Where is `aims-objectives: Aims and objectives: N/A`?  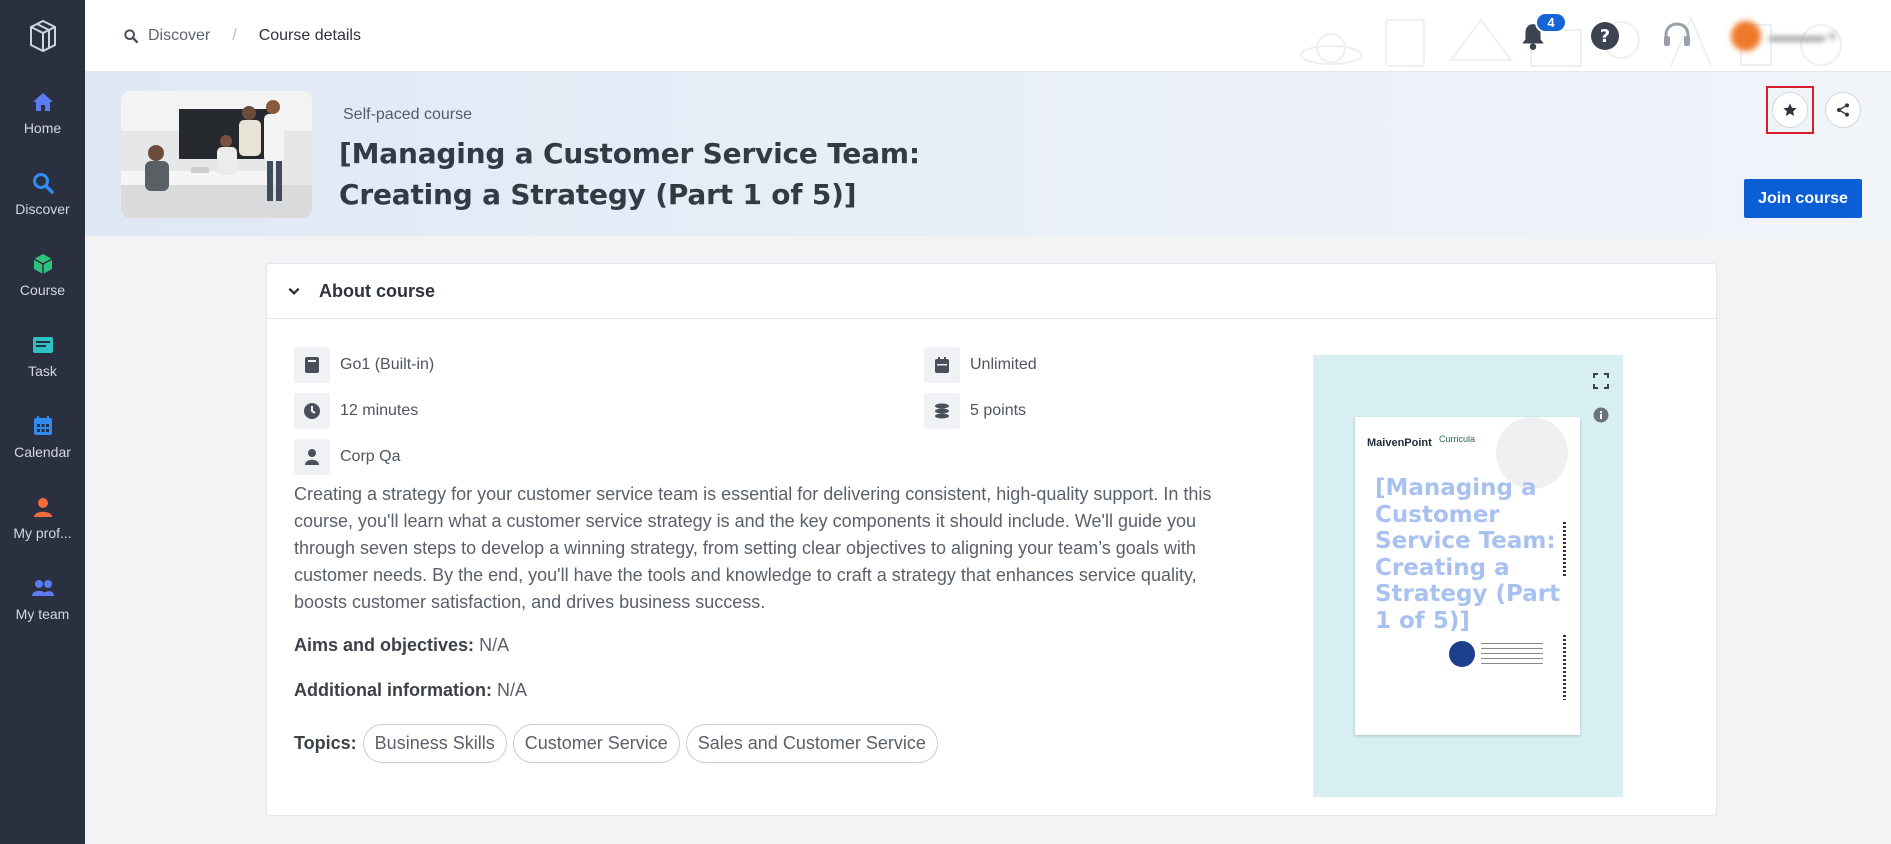 aims-objectives: Aims and objectives: N/A is located at coordinates (401, 645).